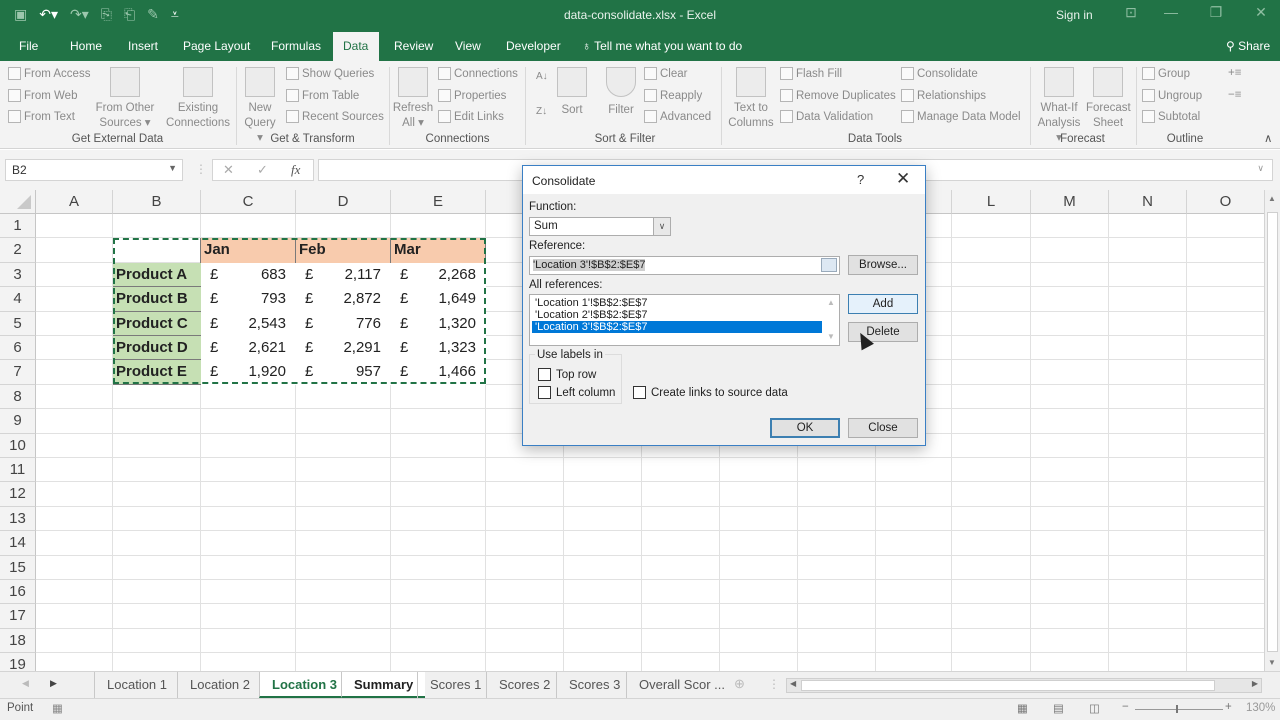 This screenshot has width=1280, height=720. What do you see at coordinates (198, 99) in the screenshot?
I see `existing-connections-button: Existing Connections` at bounding box center [198, 99].